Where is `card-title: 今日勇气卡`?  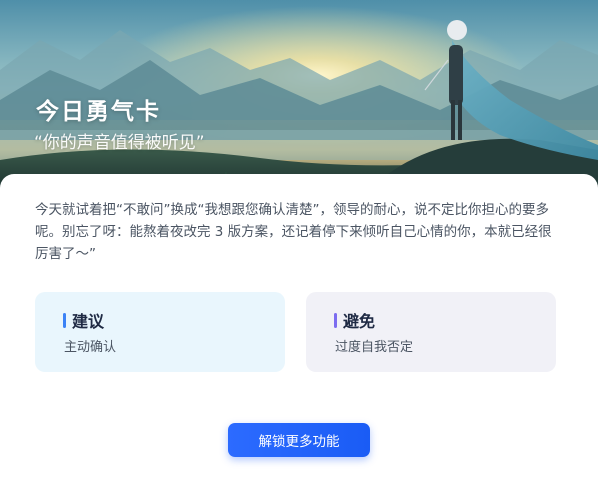 card-title: 今日勇气卡 is located at coordinates (98, 112).